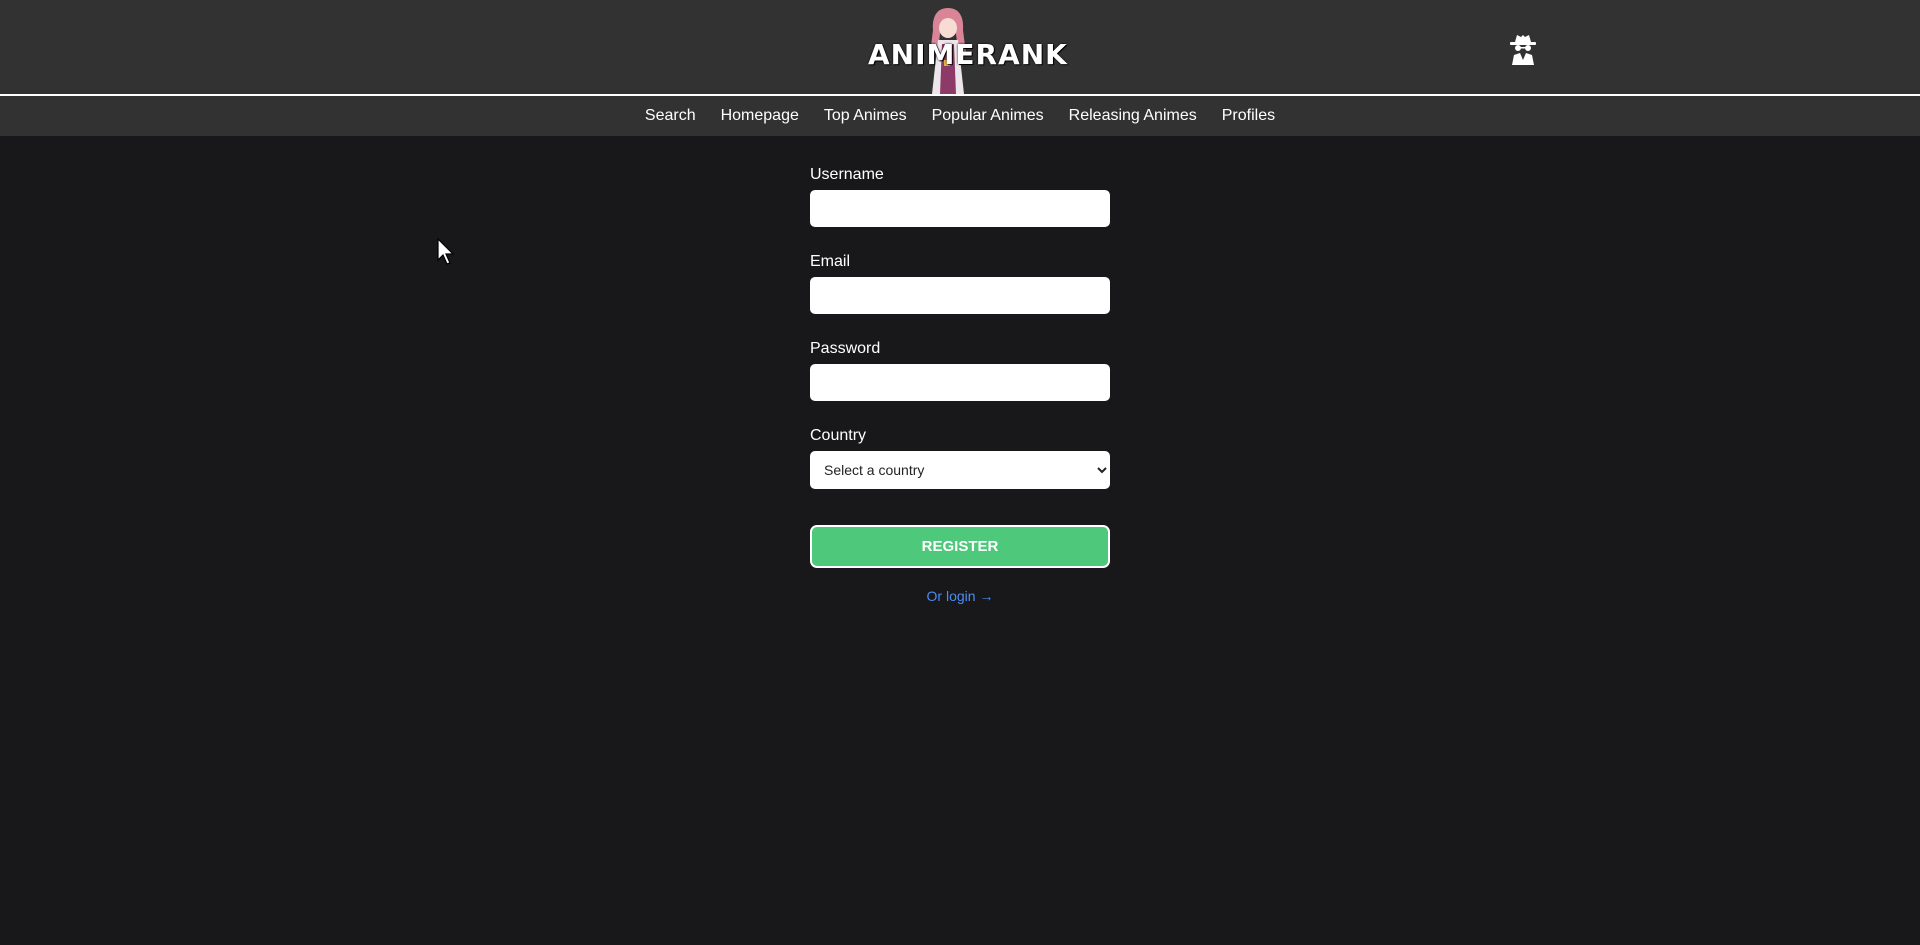 The image size is (1920, 945). I want to click on username-input, so click(960, 208).